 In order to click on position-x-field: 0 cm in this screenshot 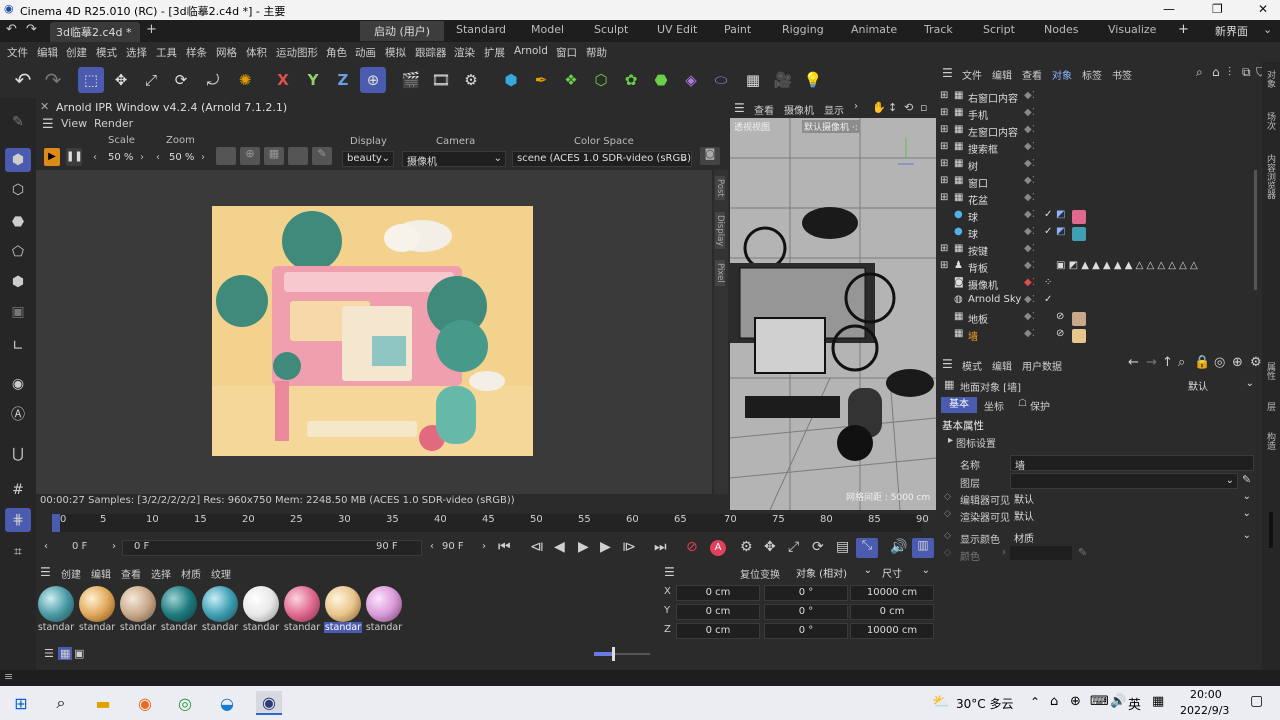, I will do `click(718, 593)`.